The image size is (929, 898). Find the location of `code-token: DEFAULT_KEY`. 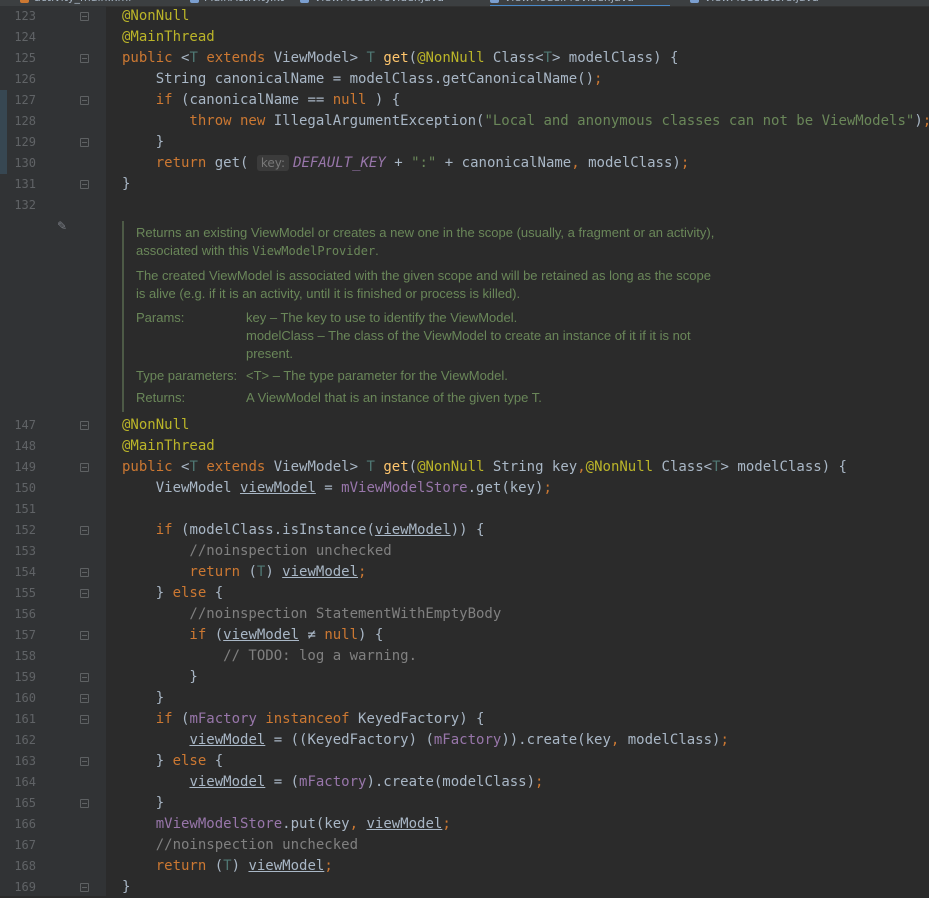

code-token: DEFAULT_KEY is located at coordinates (339, 163).